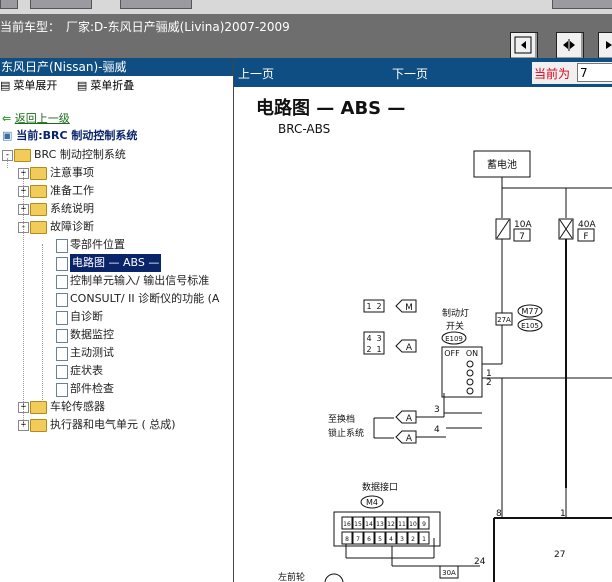 This screenshot has height=582, width=612. I want to click on fit-page-icon, so click(569, 45).